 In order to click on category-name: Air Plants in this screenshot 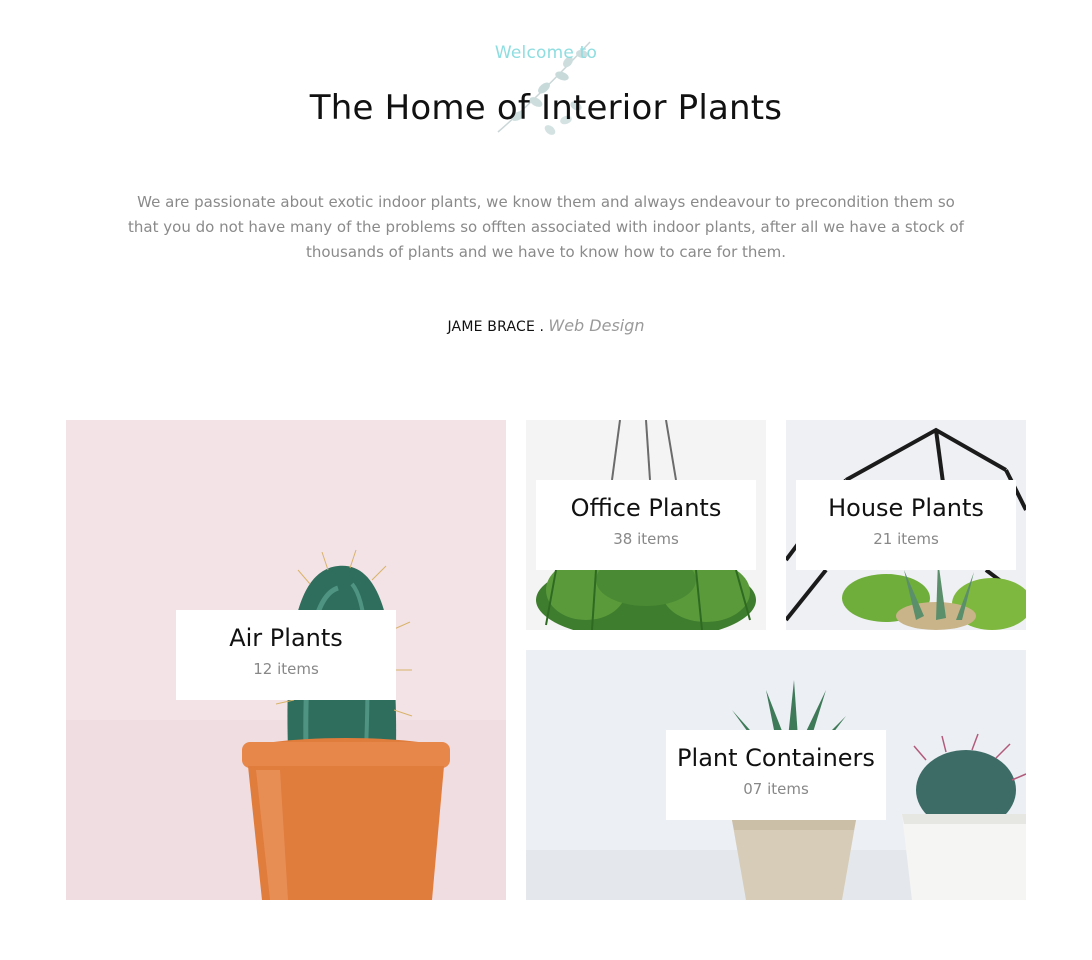, I will do `click(286, 638)`.